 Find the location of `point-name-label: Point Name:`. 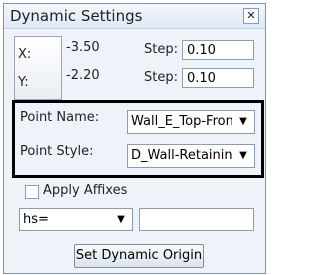

point-name-label: Point Name: is located at coordinates (60, 117).